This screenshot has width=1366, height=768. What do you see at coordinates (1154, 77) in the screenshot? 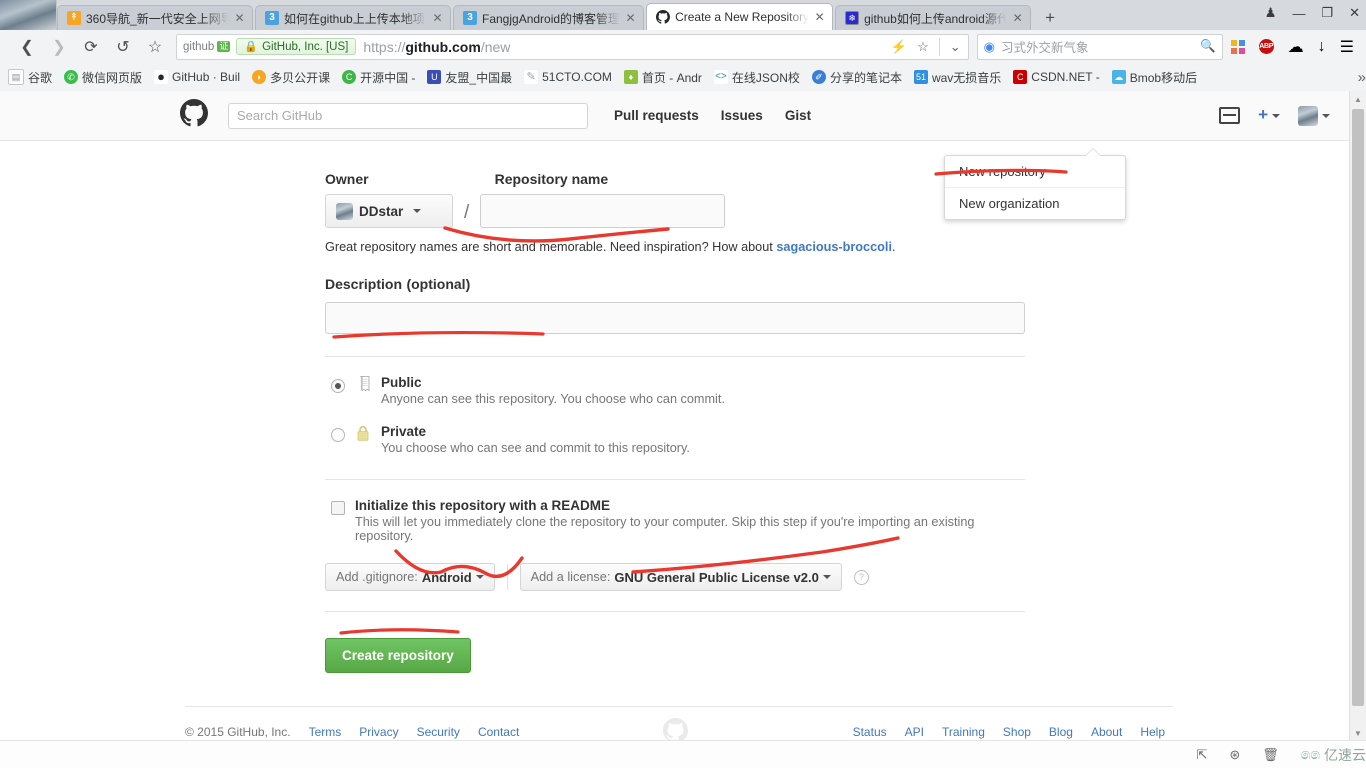
I see `bookmark-item: ☁ Bmob移动后` at bounding box center [1154, 77].